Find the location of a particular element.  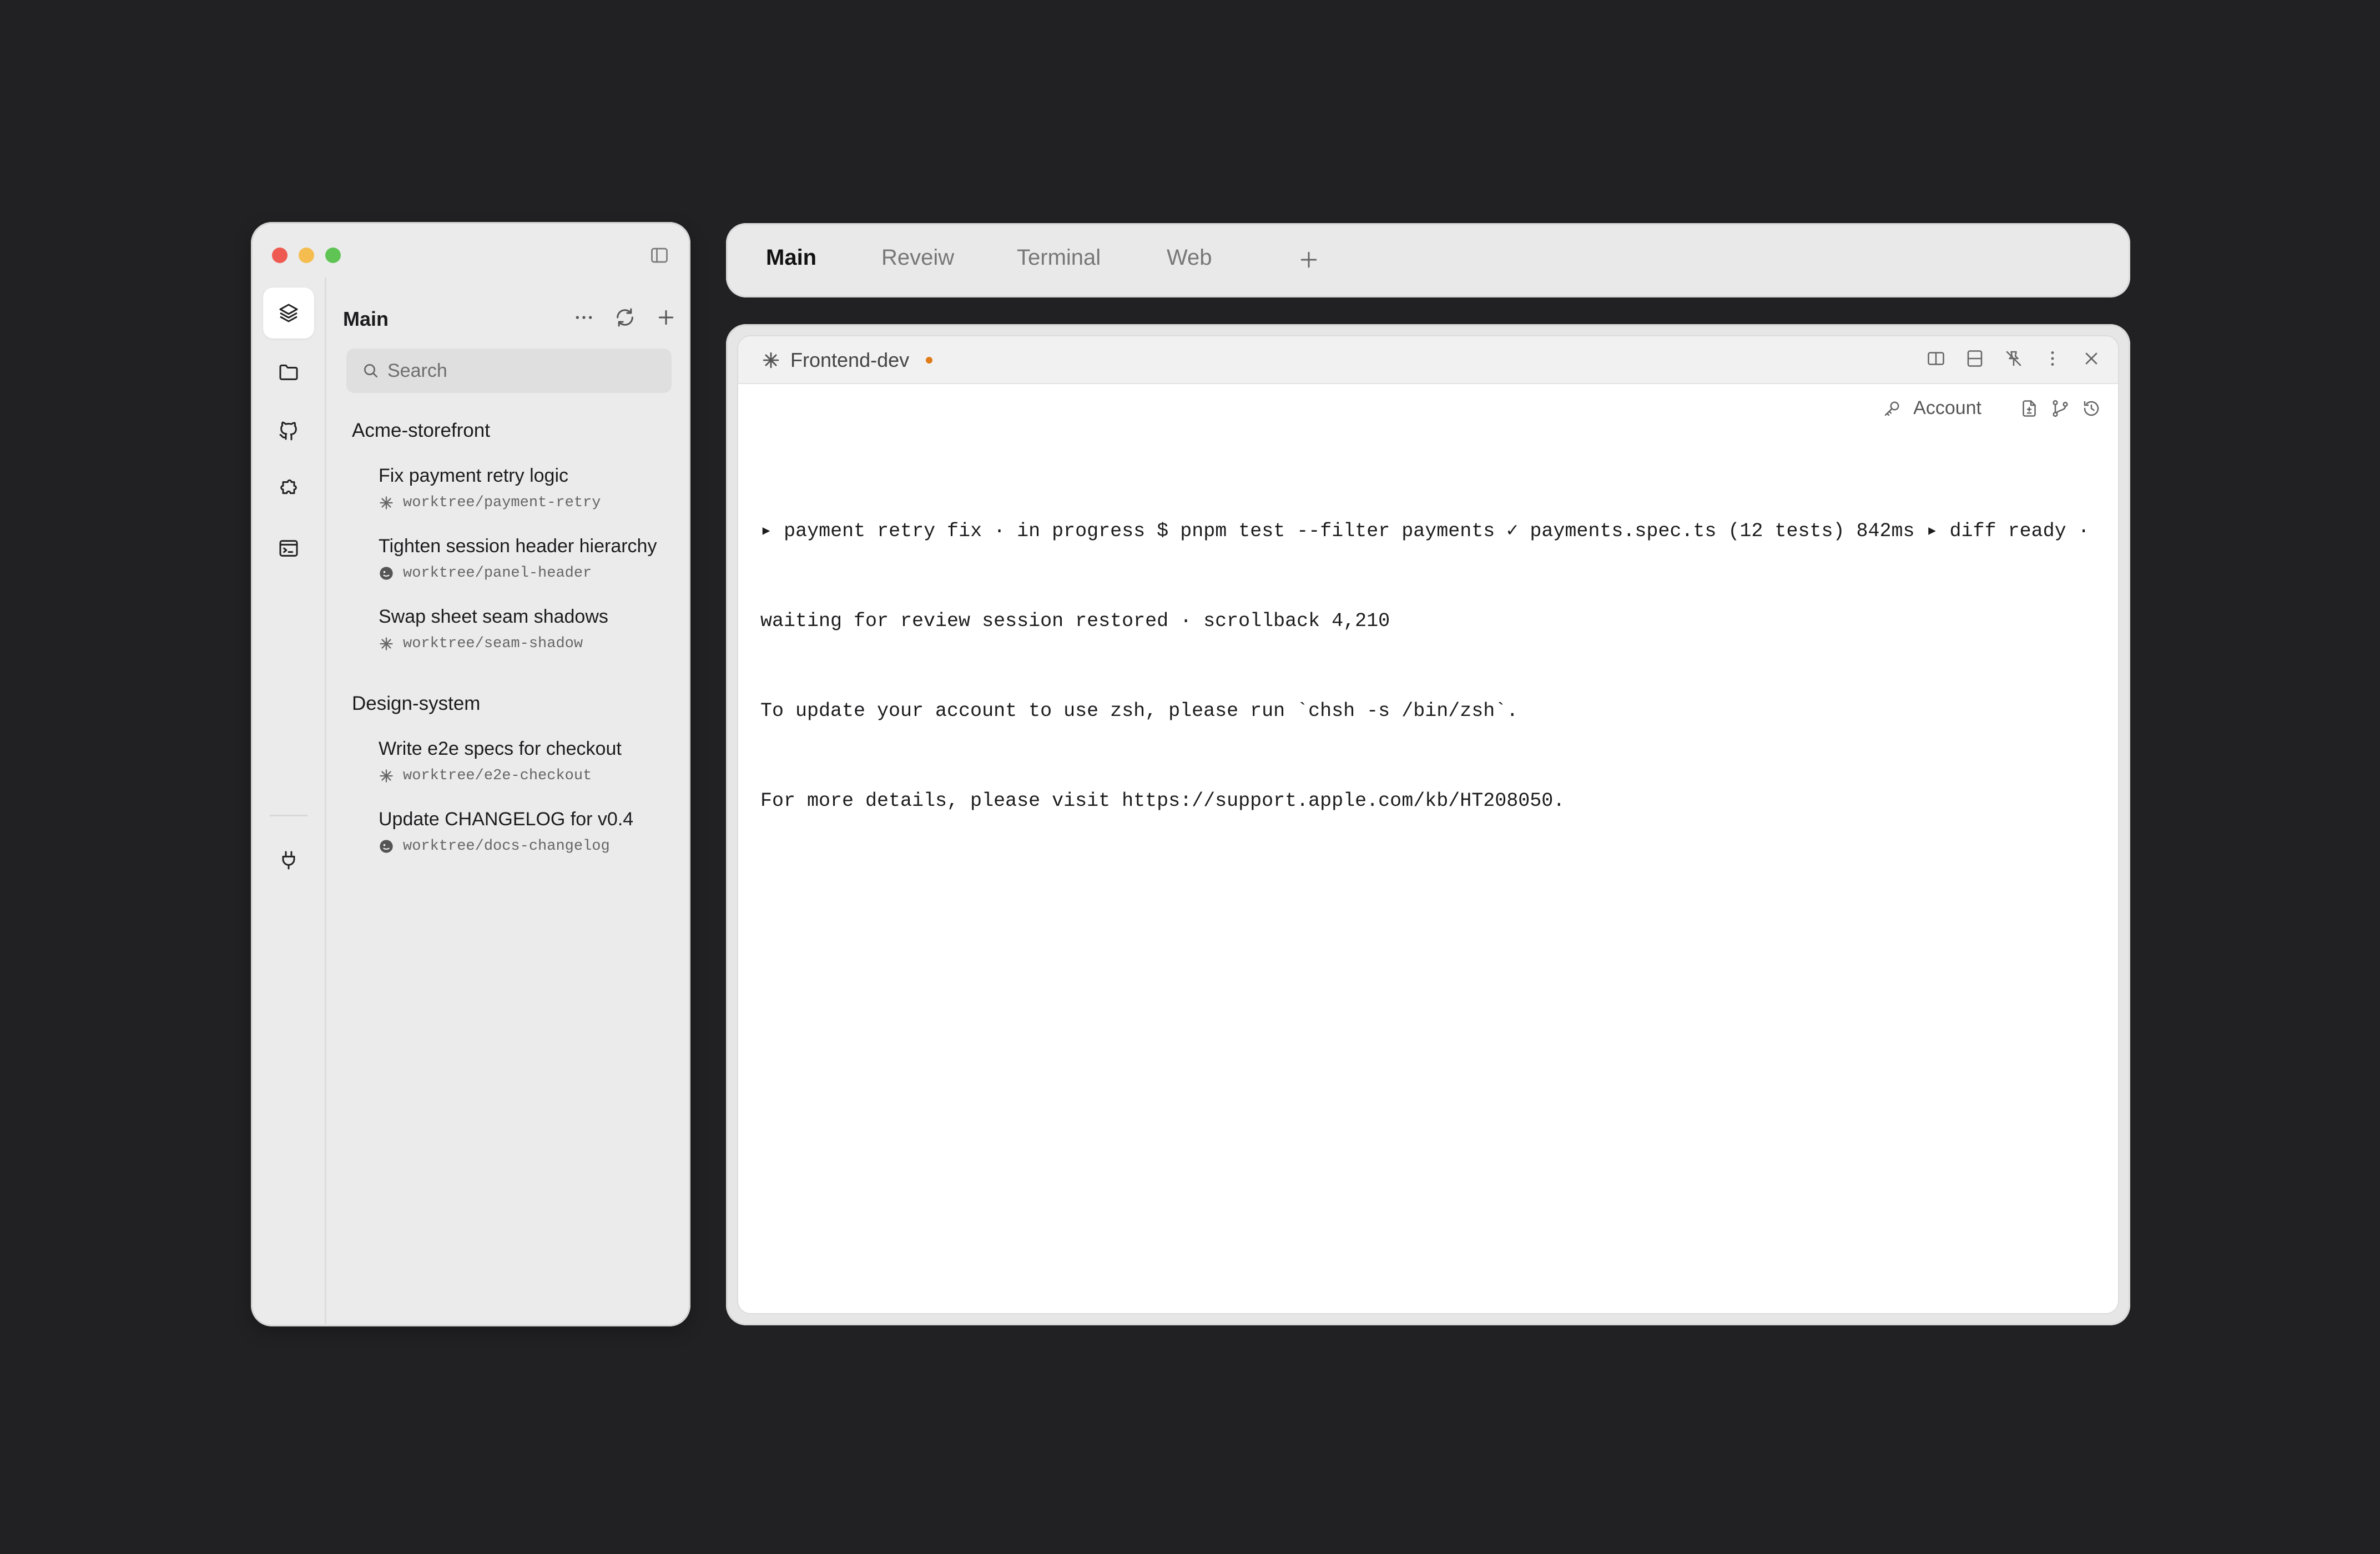

task-branch-row: worktree/seam-shadow is located at coordinates (532, 643).